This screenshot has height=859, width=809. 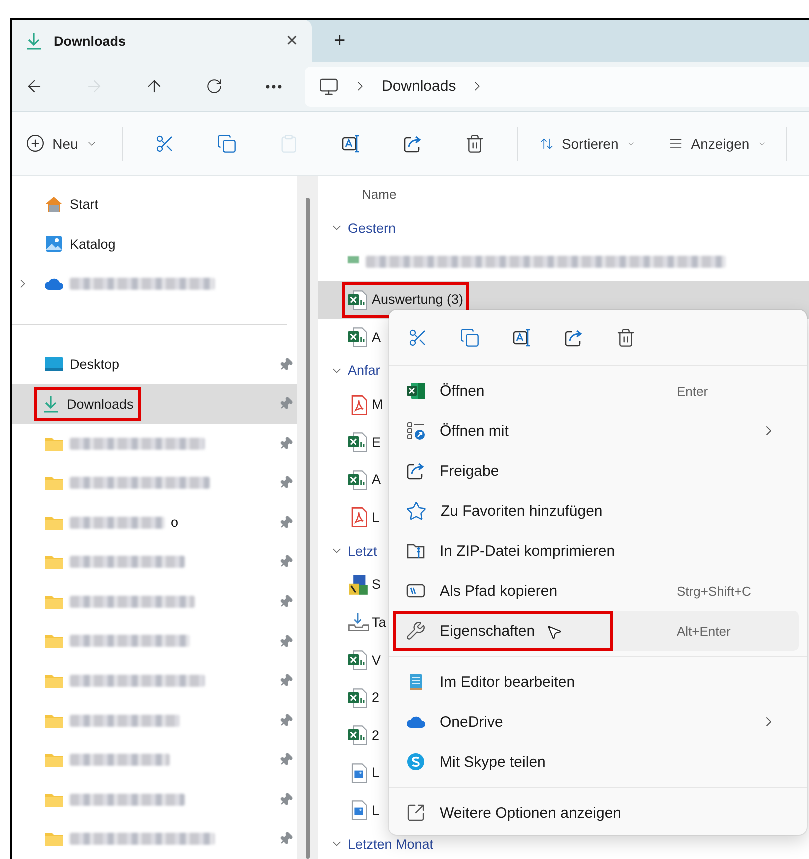 What do you see at coordinates (54, 204) in the screenshot?
I see `home-icon` at bounding box center [54, 204].